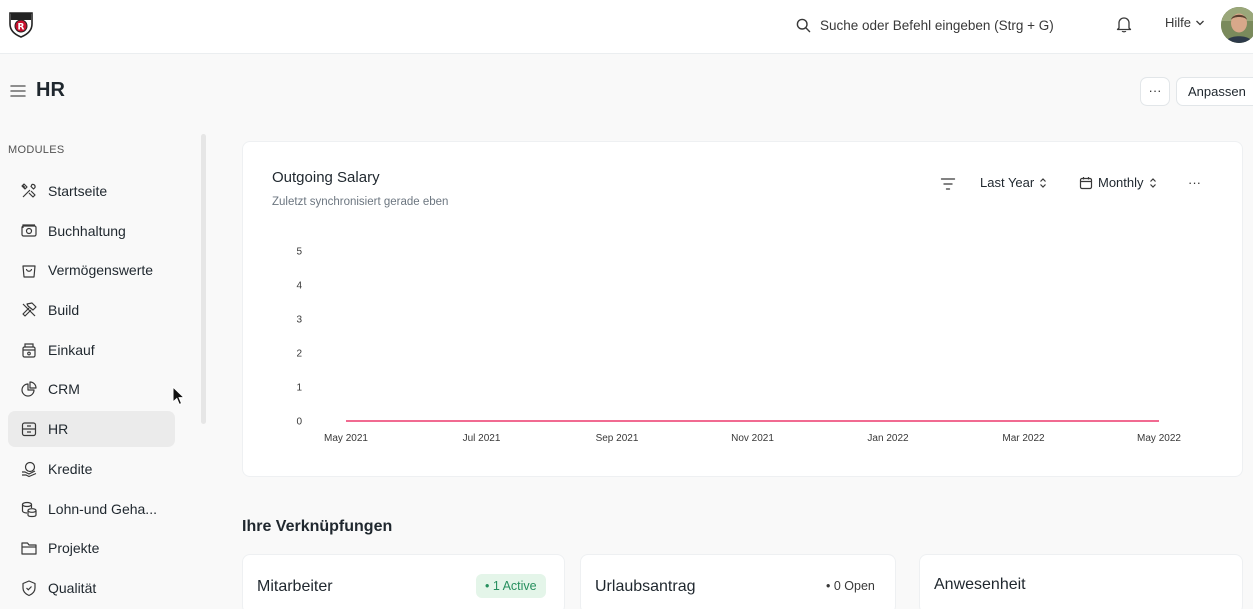 The width and height of the screenshot is (1253, 609). What do you see at coordinates (29, 271) in the screenshot?
I see `bag-icon` at bounding box center [29, 271].